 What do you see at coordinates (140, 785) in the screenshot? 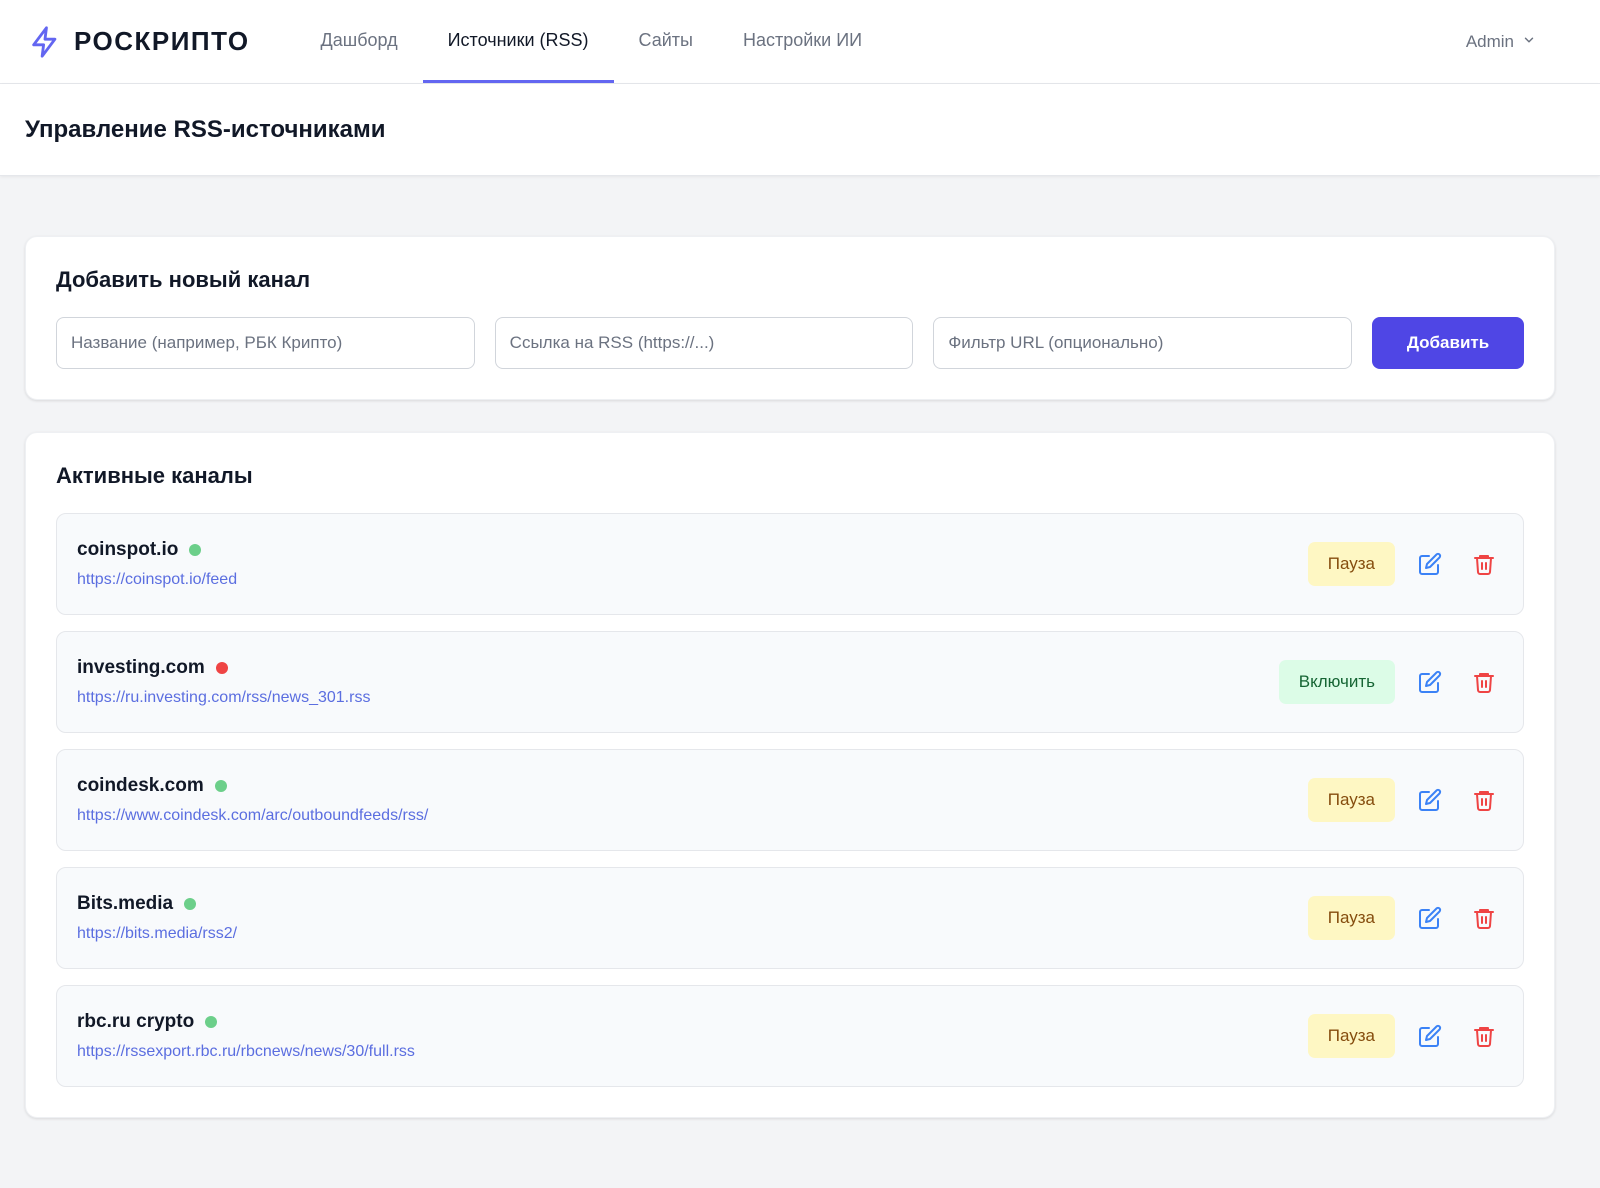
I see `feed-name: coindesk.com` at bounding box center [140, 785].